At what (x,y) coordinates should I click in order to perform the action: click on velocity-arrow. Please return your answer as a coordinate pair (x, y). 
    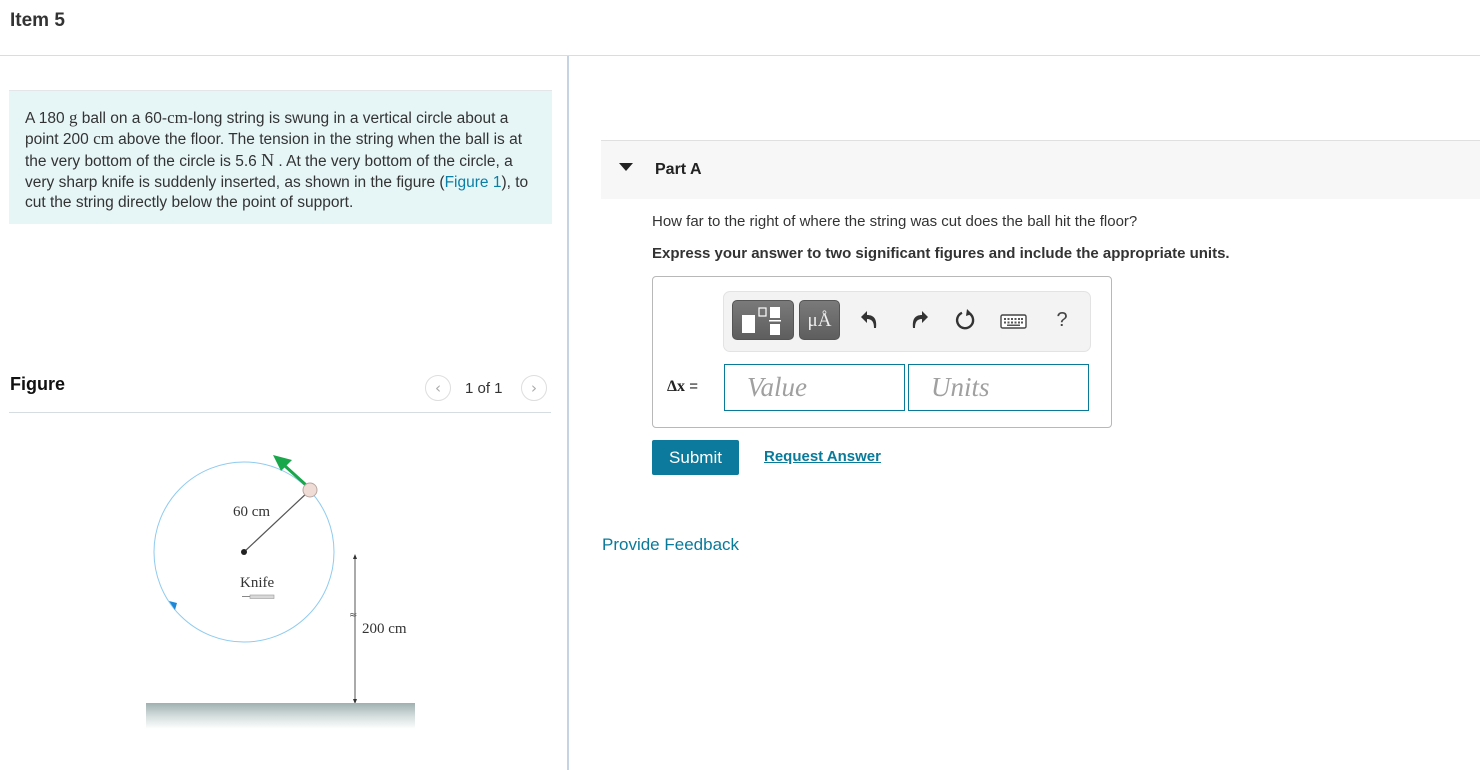
    Looking at the image, I should click on (295, 475).